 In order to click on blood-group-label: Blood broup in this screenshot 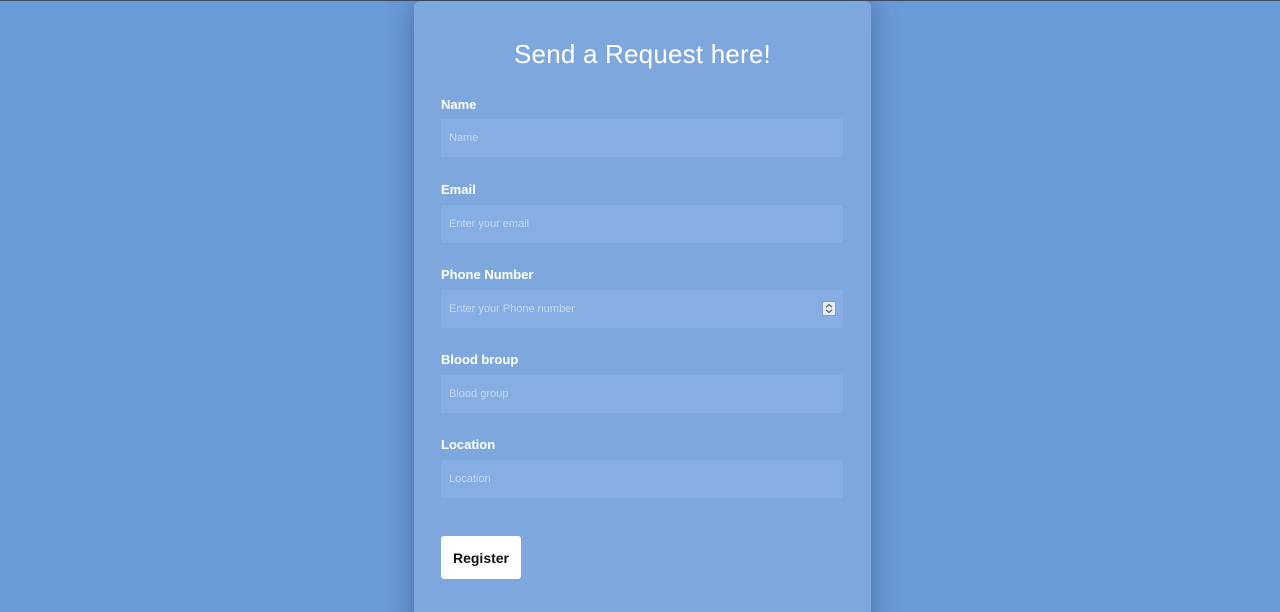, I will do `click(480, 359)`.